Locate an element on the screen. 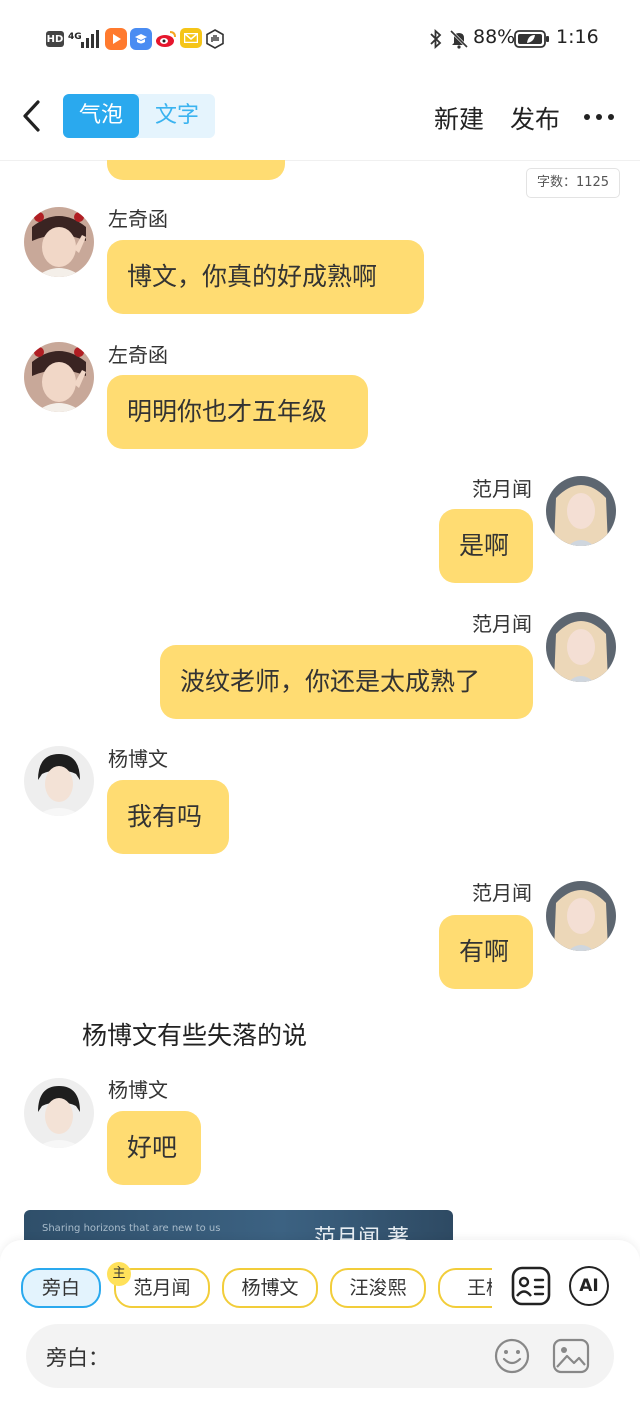  tab-bubble: 气泡 is located at coordinates (101, 116).